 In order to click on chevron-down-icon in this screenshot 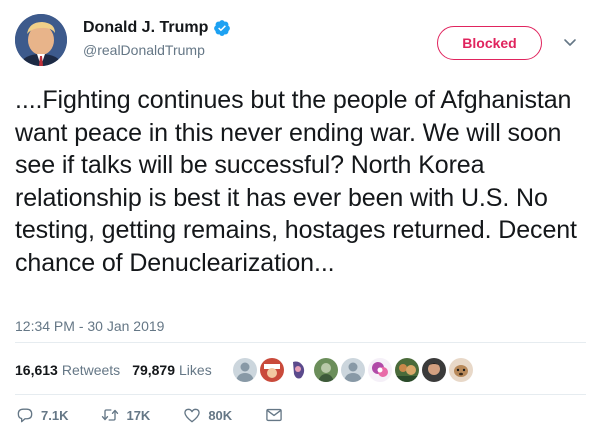, I will do `click(570, 43)`.